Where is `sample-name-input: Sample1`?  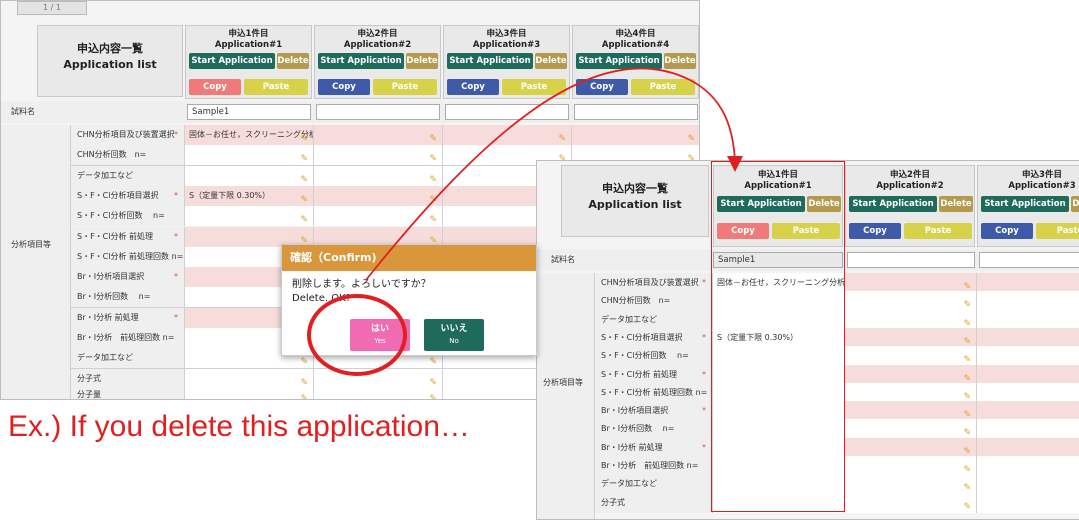
sample-name-input: Sample1 is located at coordinates (778, 260).